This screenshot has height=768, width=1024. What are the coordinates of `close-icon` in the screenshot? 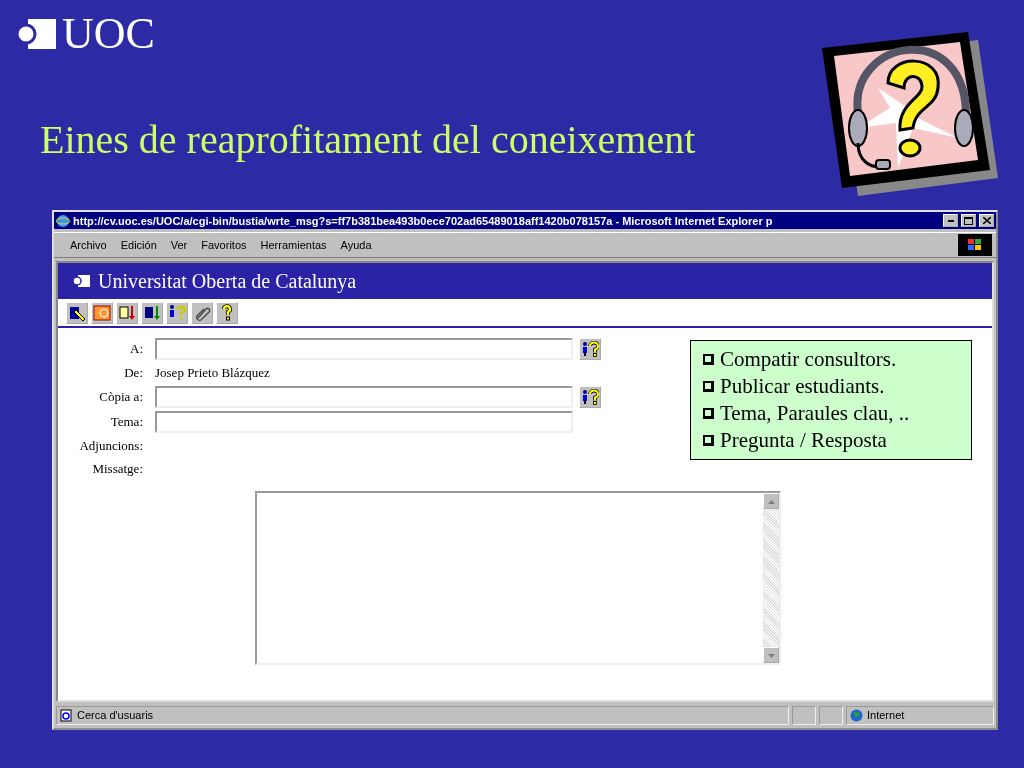 It's located at (986, 220).